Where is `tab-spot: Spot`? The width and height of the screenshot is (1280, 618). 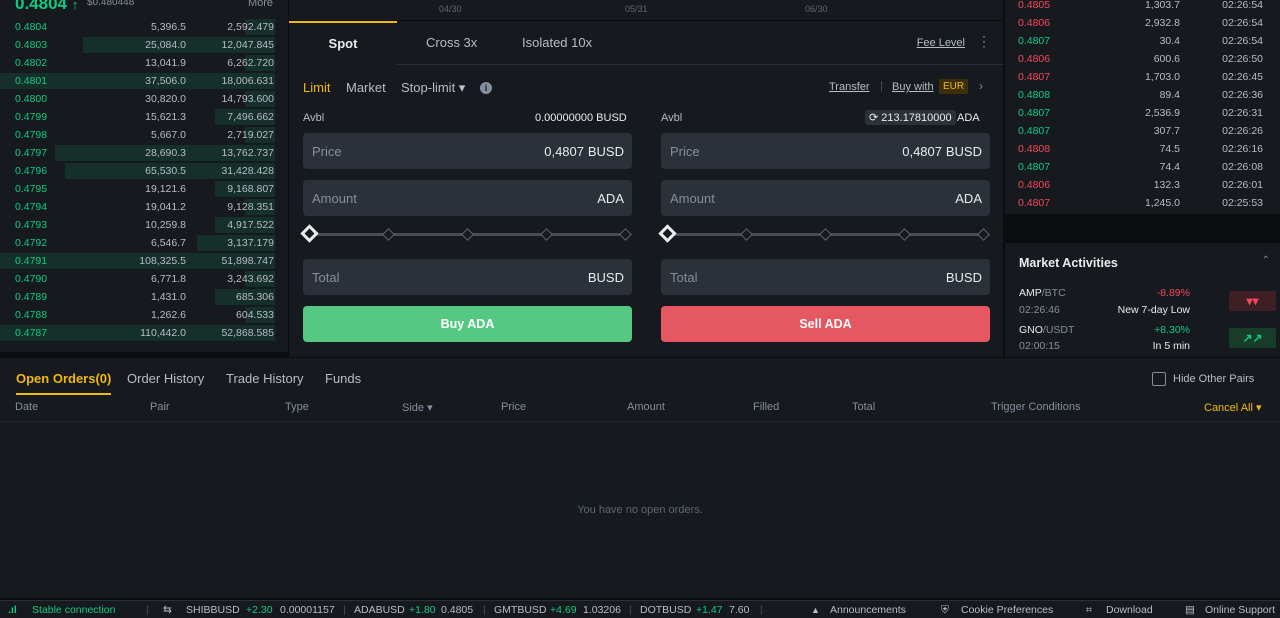
tab-spot: Spot is located at coordinates (343, 43).